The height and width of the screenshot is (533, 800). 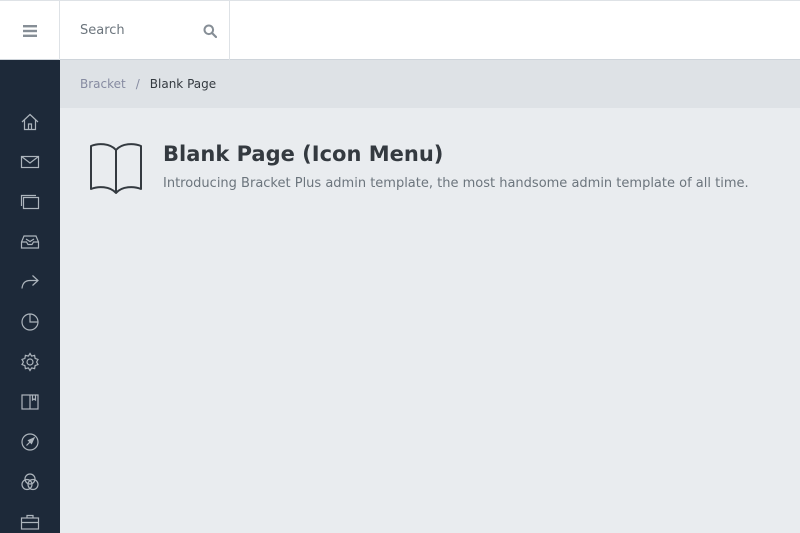 I want to click on sidebar-item-charts, so click(x=30, y=322).